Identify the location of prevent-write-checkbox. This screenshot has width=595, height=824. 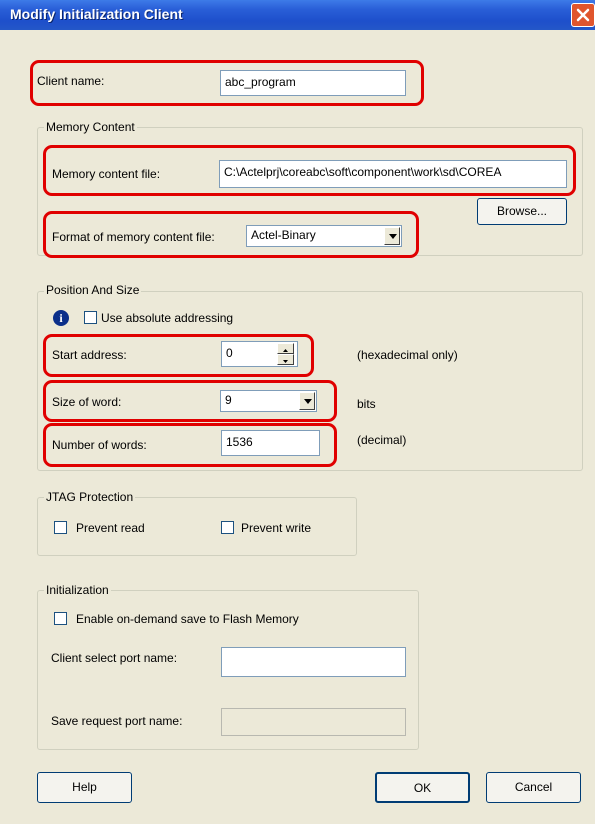
(227, 527).